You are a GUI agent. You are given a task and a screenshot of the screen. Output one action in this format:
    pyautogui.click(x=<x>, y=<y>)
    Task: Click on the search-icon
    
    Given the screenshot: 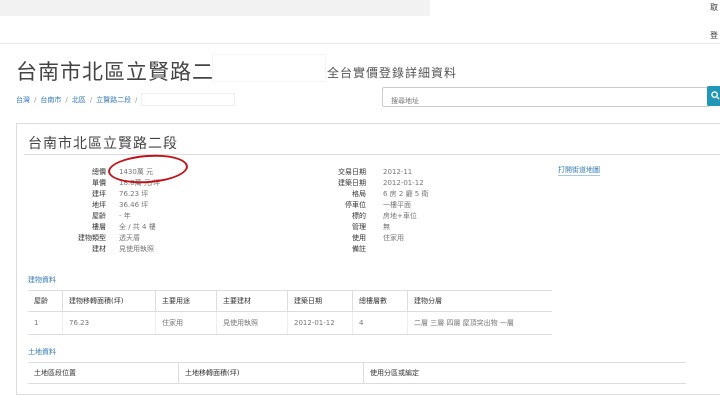 What is the action you would take?
    pyautogui.click(x=715, y=95)
    